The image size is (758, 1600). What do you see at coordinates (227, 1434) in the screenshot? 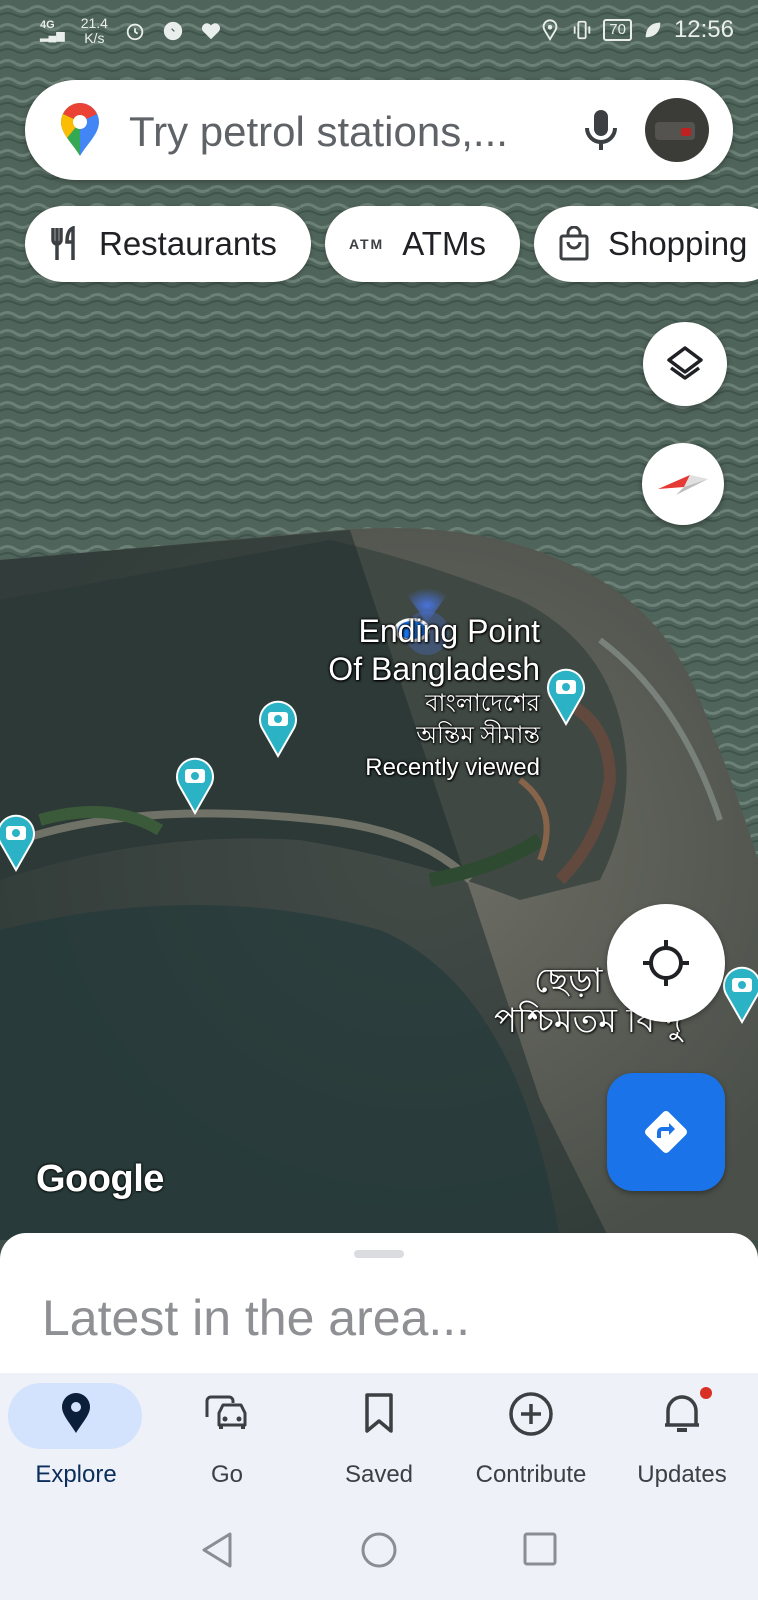
I see `nav-go: Go` at bounding box center [227, 1434].